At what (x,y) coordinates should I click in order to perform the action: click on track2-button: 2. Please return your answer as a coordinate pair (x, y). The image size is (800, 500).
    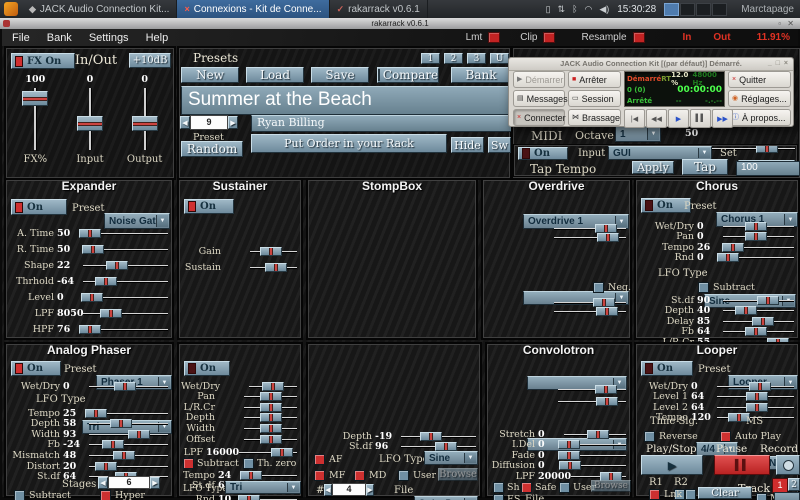
    Looking at the image, I should click on (794, 484).